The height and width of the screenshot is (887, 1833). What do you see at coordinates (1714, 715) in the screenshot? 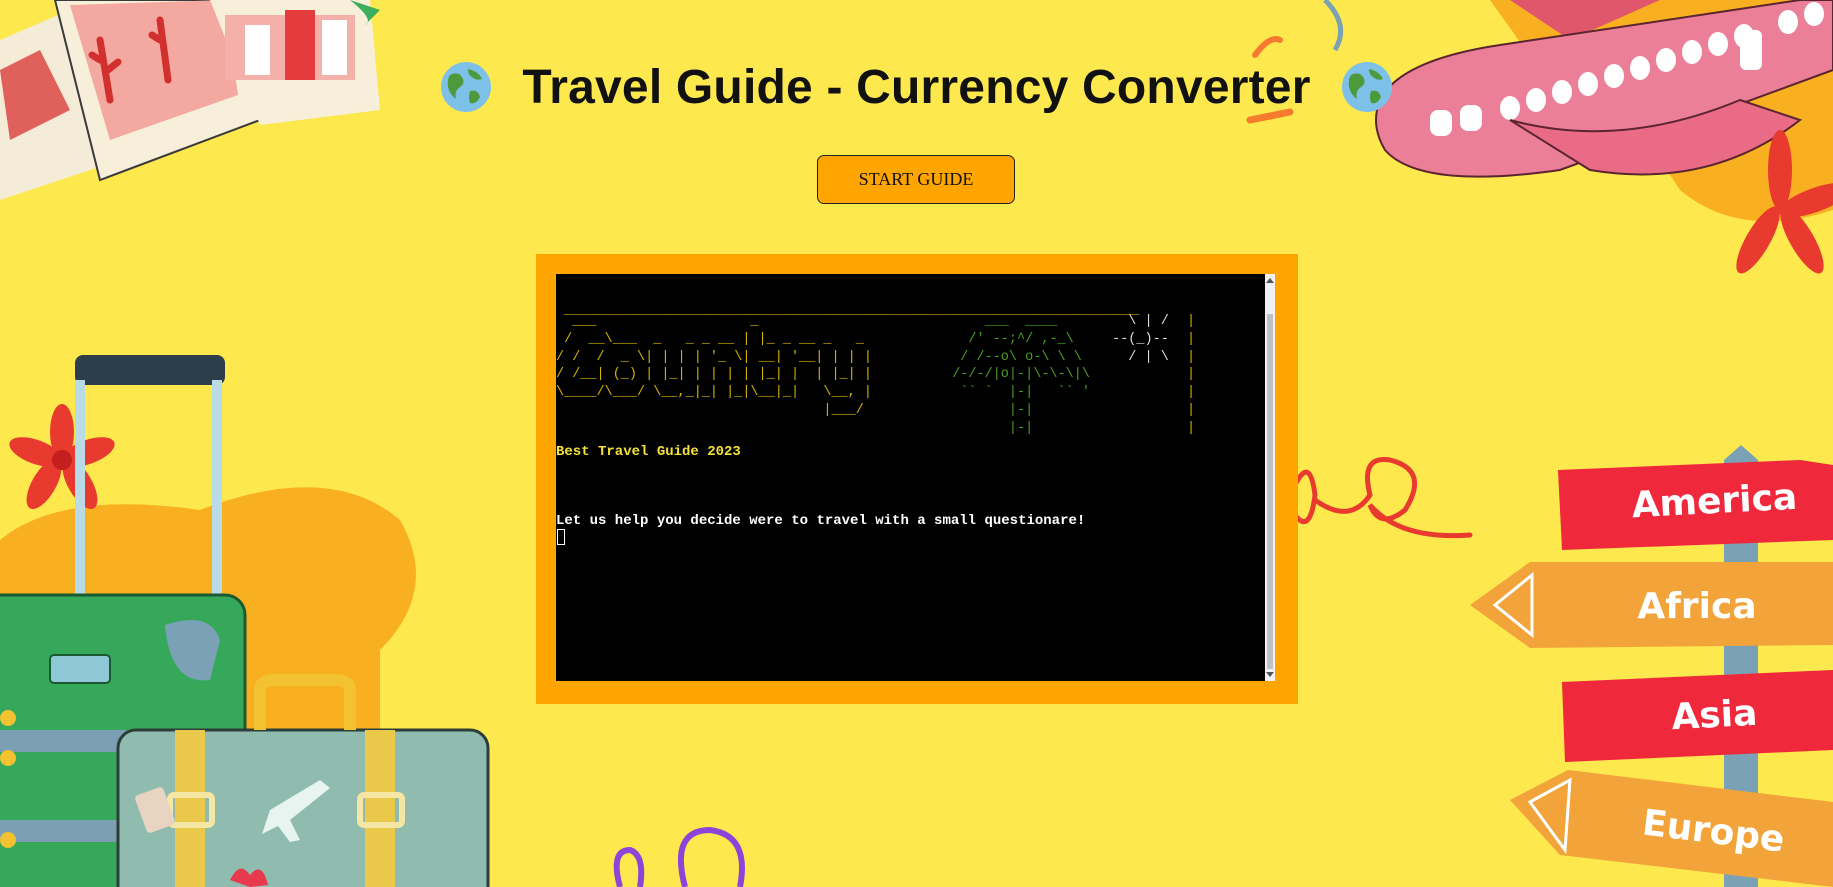
I see `sign-asia: Asia` at bounding box center [1714, 715].